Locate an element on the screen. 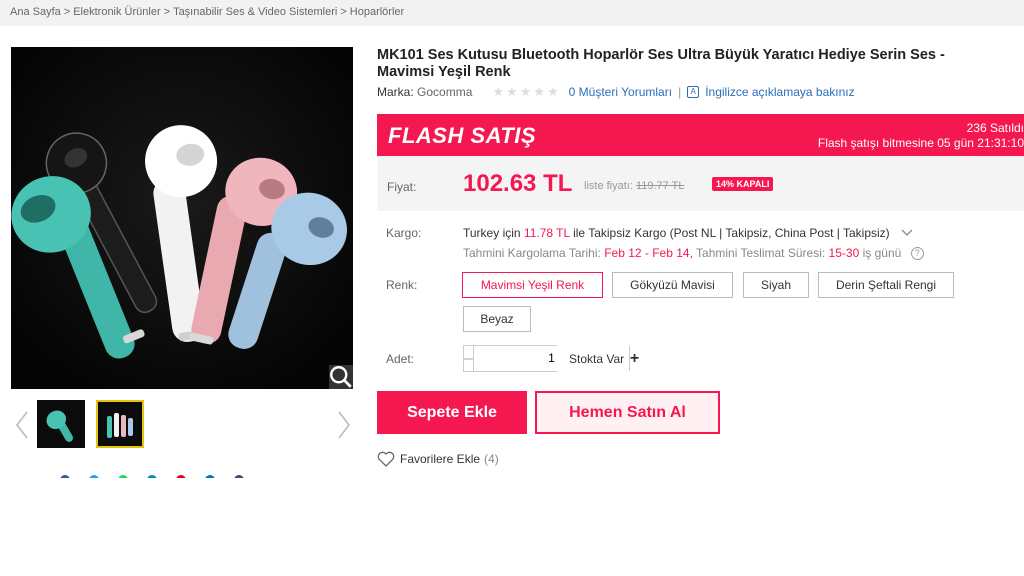 This screenshot has width=1024, height=576. favorites-count: (4) is located at coordinates (491, 459).